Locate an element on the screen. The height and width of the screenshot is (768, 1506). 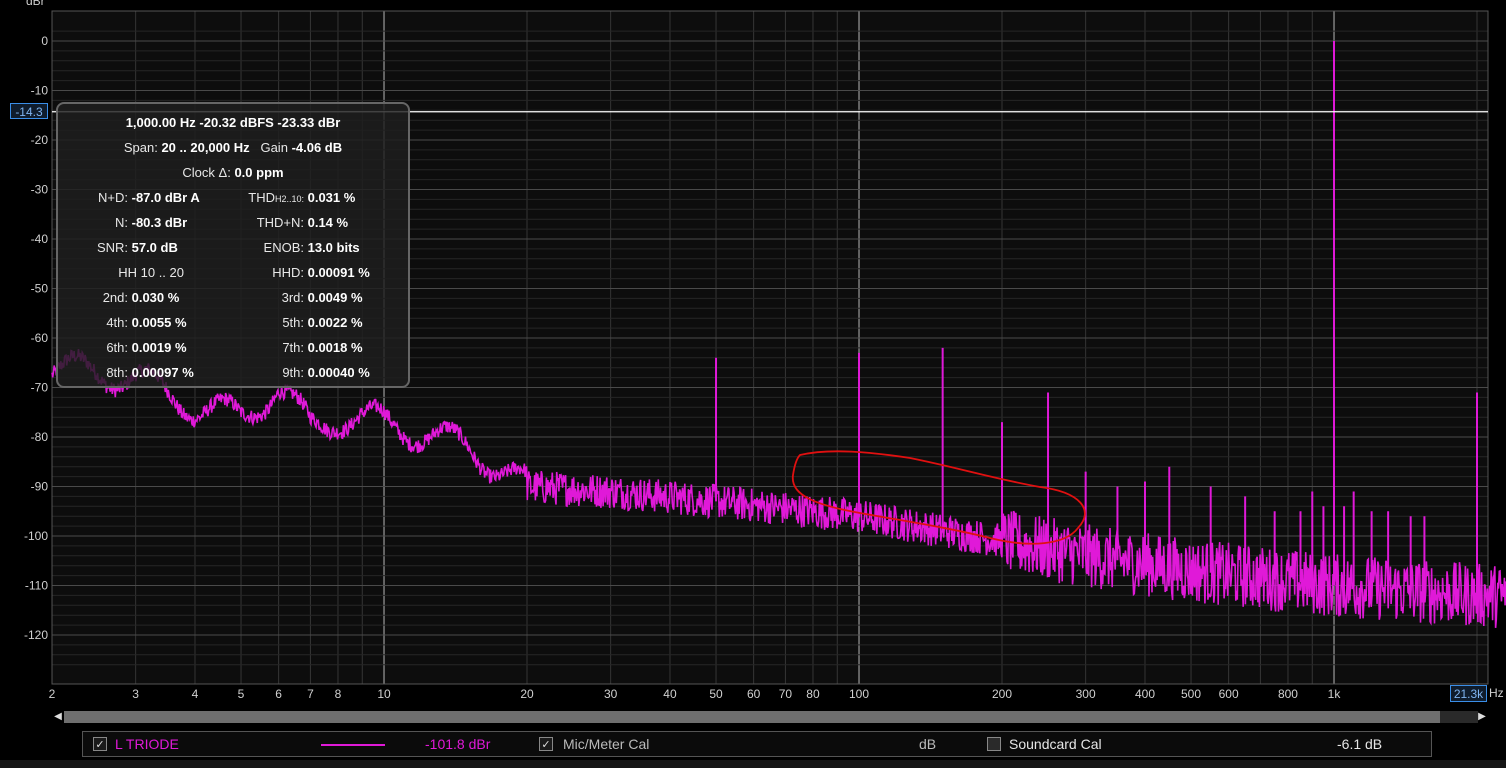
overlay-stat-right: THD+N: 0.14 % is located at coordinates (278, 222).